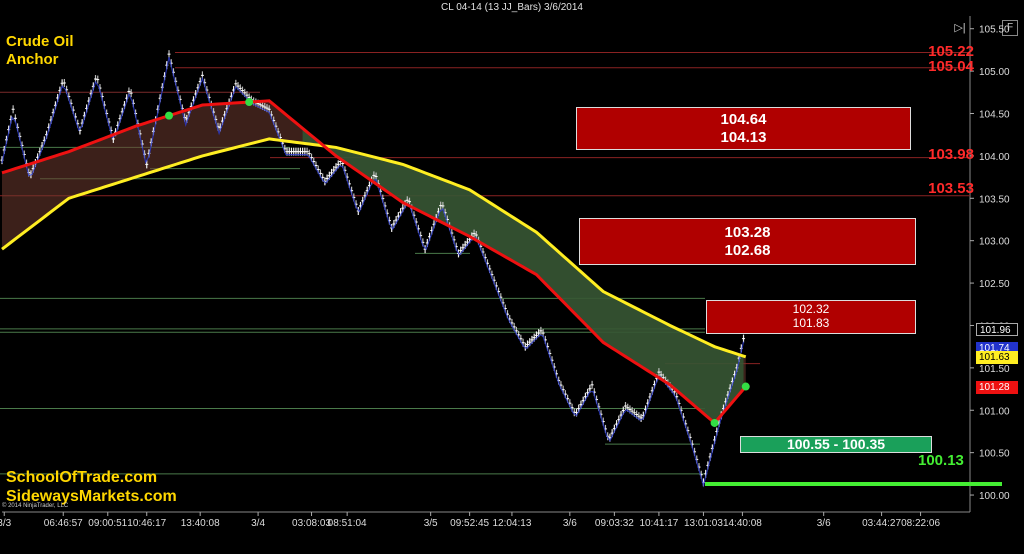 The height and width of the screenshot is (554, 1024). Describe the element at coordinates (200, 523) in the screenshot. I see `x-tick-label: 13:40:08` at that location.